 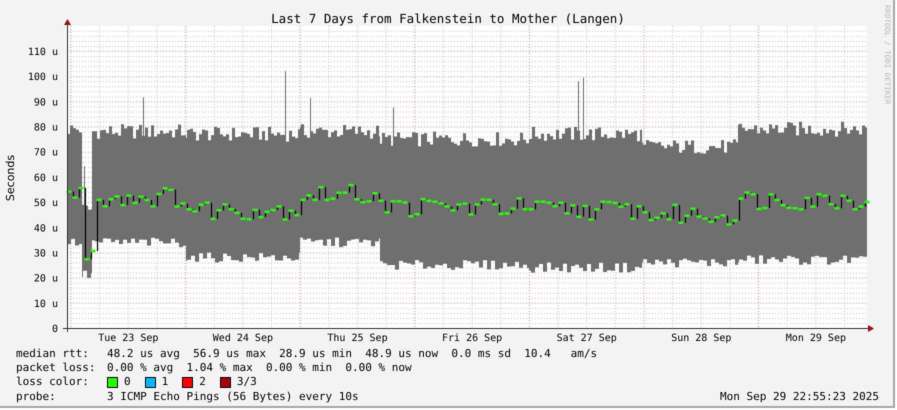 What do you see at coordinates (586, 338) in the screenshot?
I see `x-axis-tick: Sat 27 Sep` at bounding box center [586, 338].